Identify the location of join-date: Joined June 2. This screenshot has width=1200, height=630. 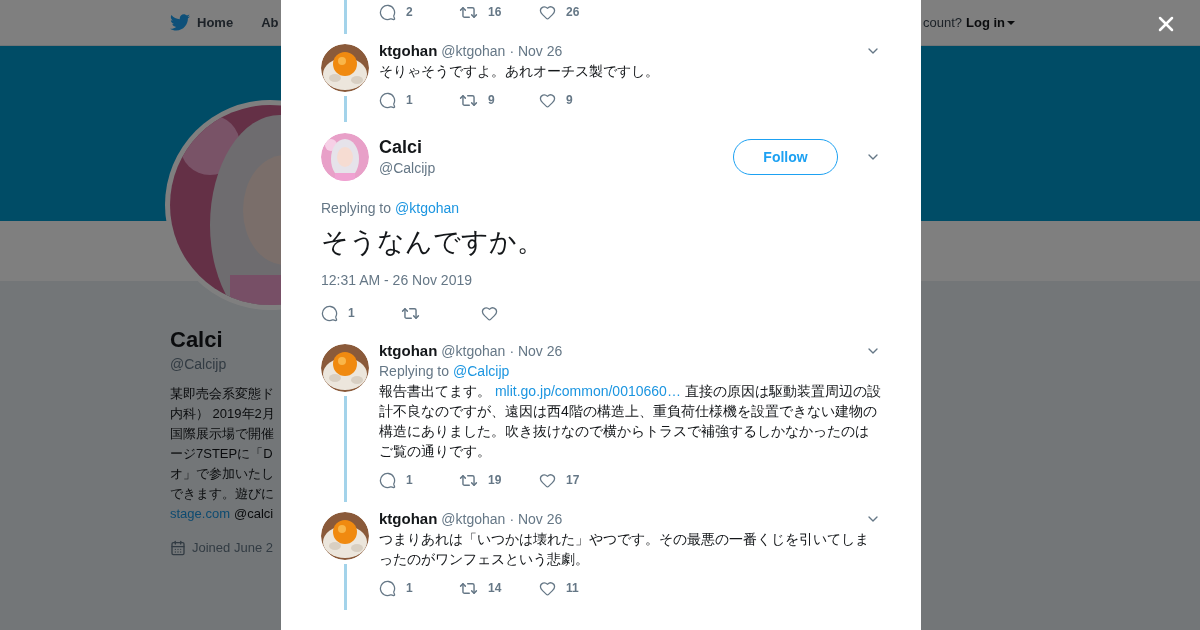
(232, 548).